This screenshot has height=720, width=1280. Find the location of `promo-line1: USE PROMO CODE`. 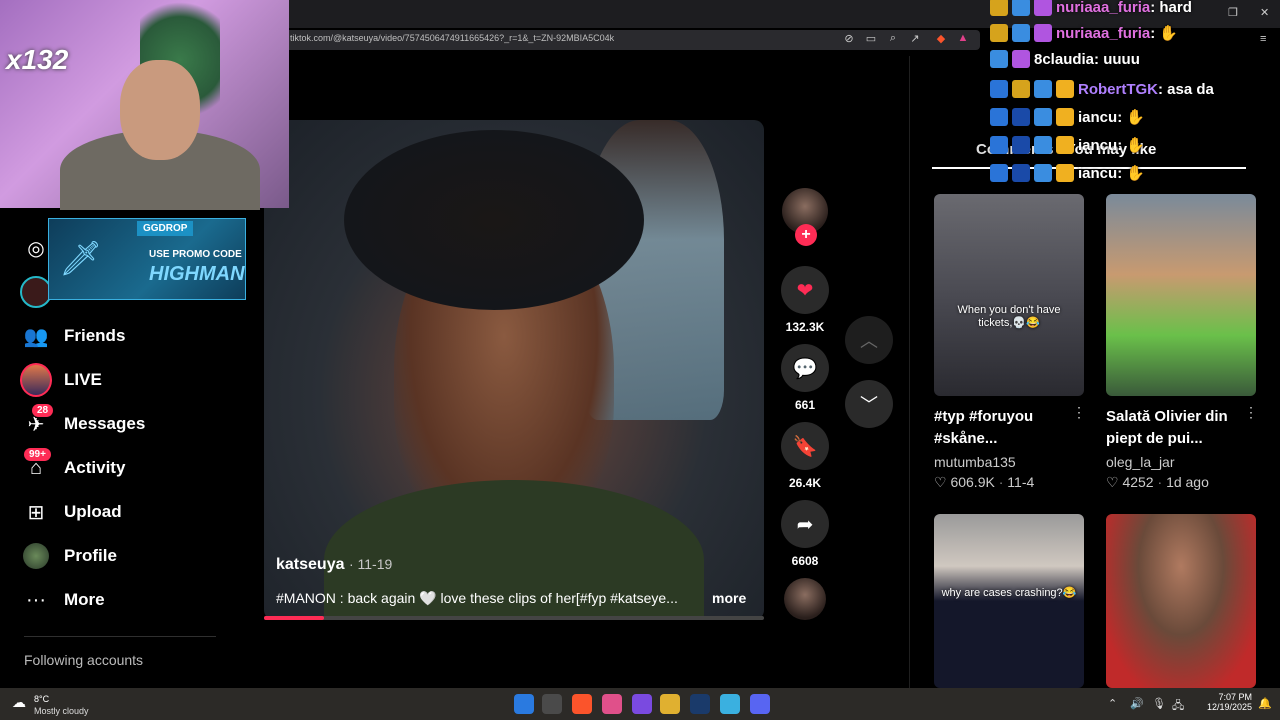

promo-line1: USE PROMO CODE is located at coordinates (195, 254).